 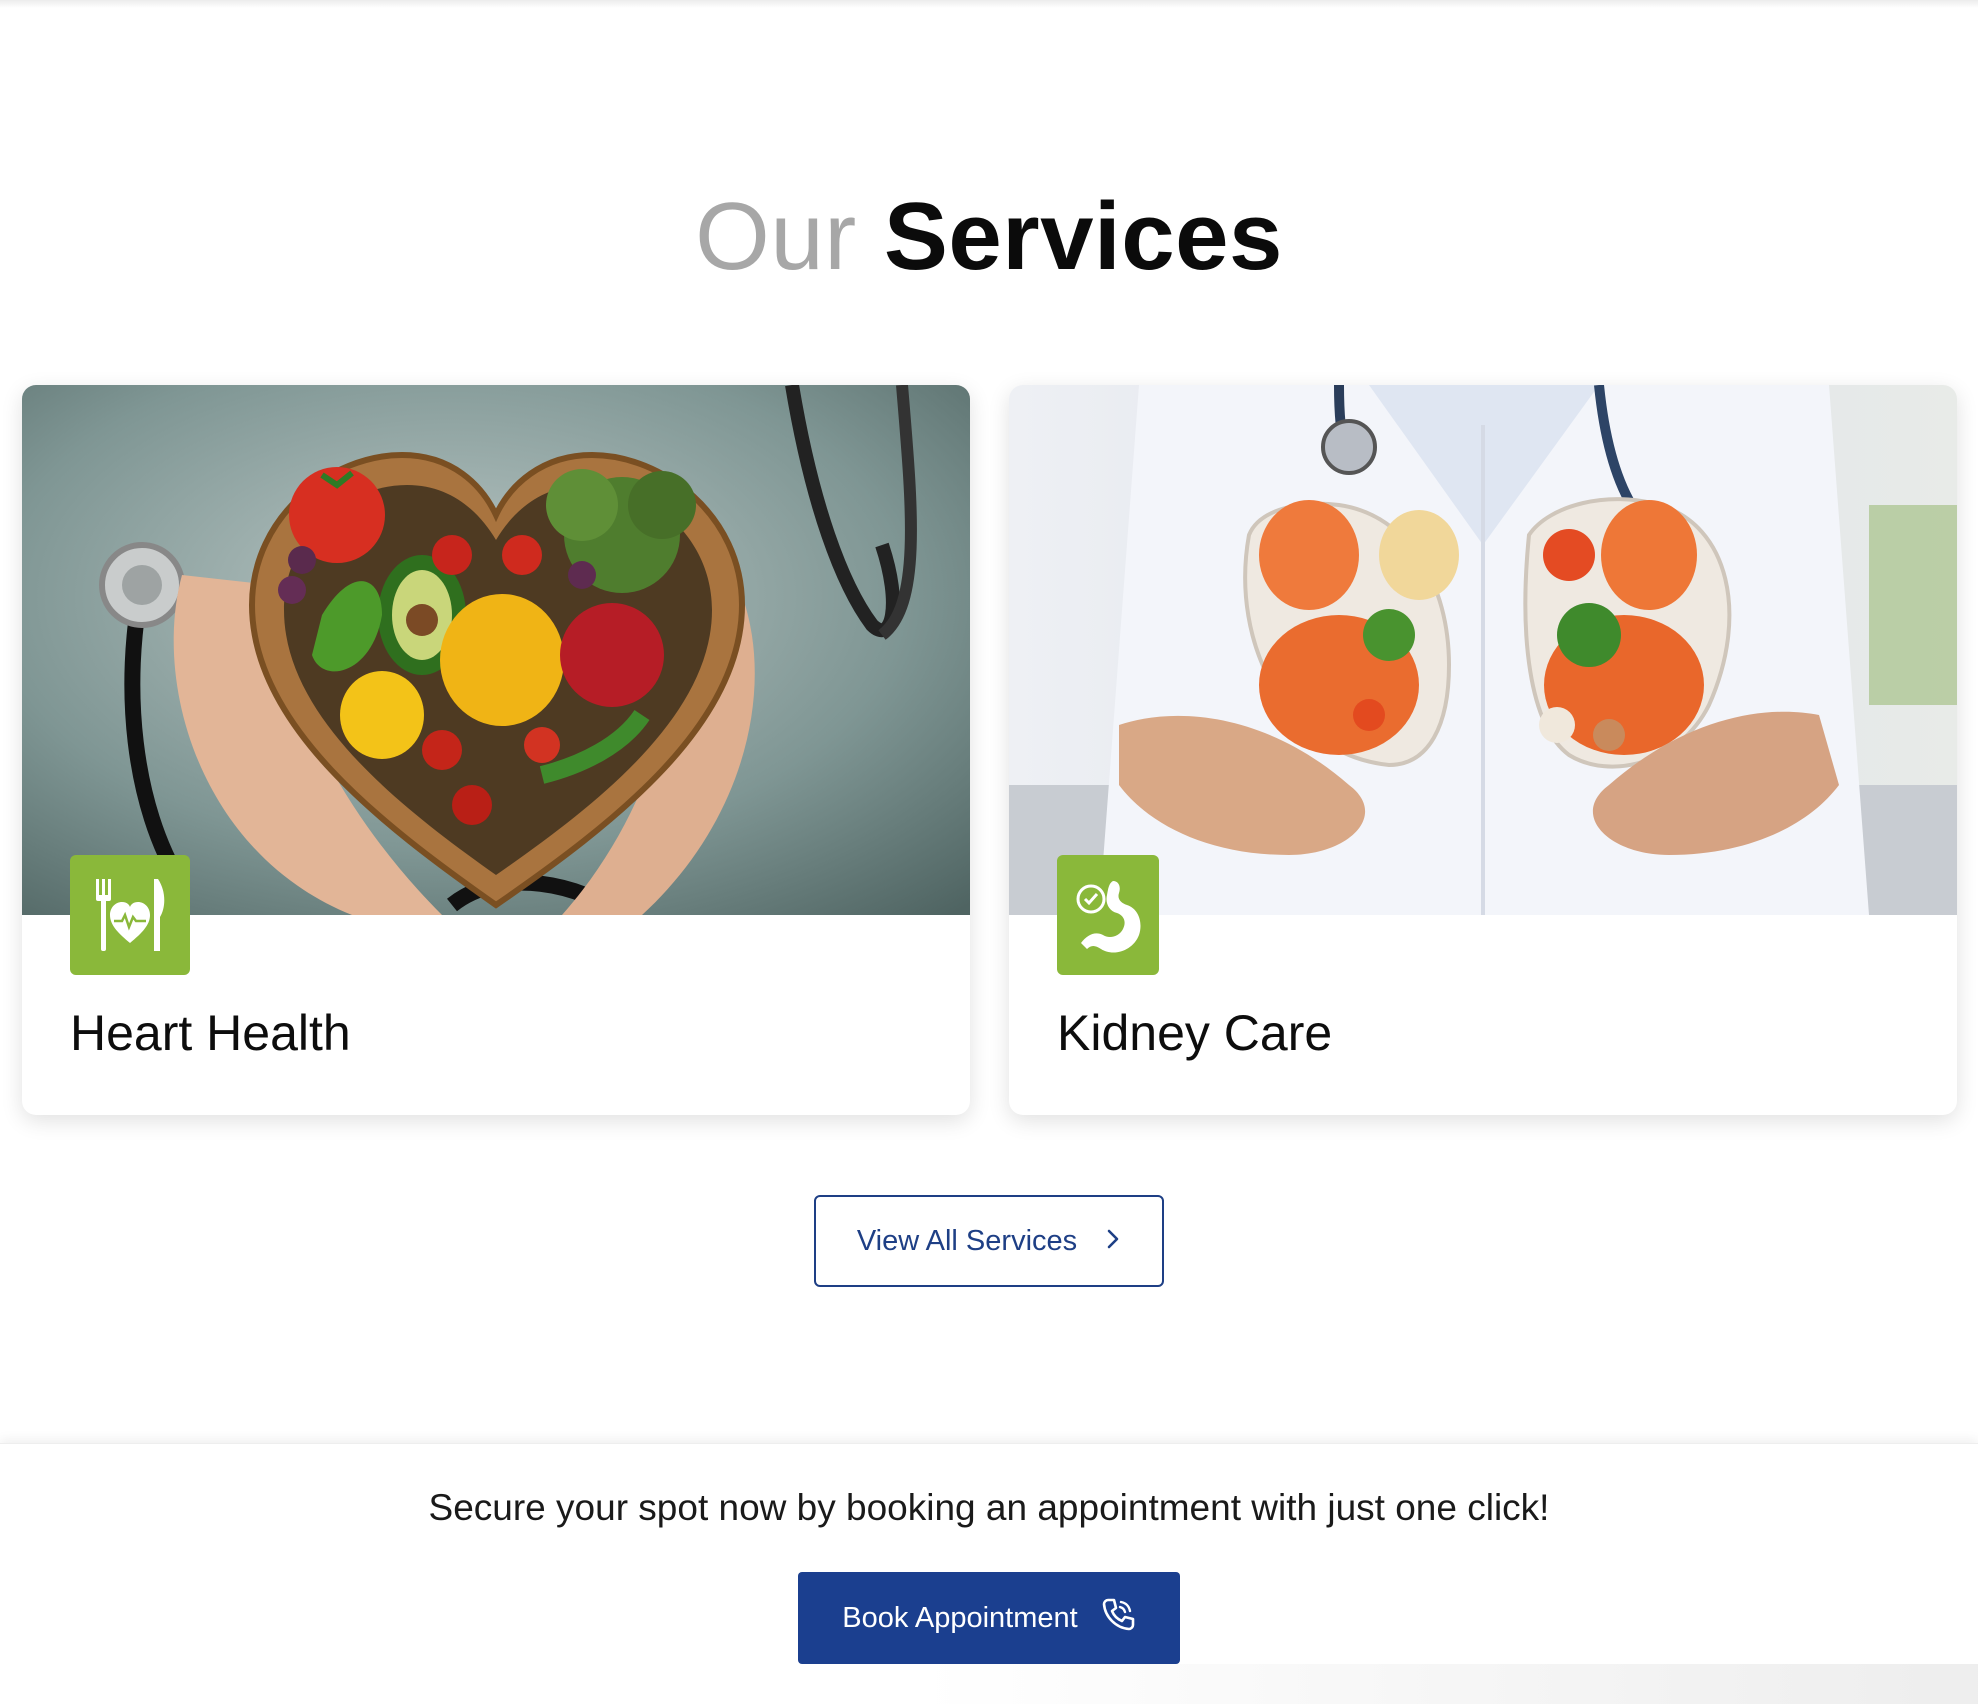 I want to click on section-title: Our Services, so click(x=989, y=237).